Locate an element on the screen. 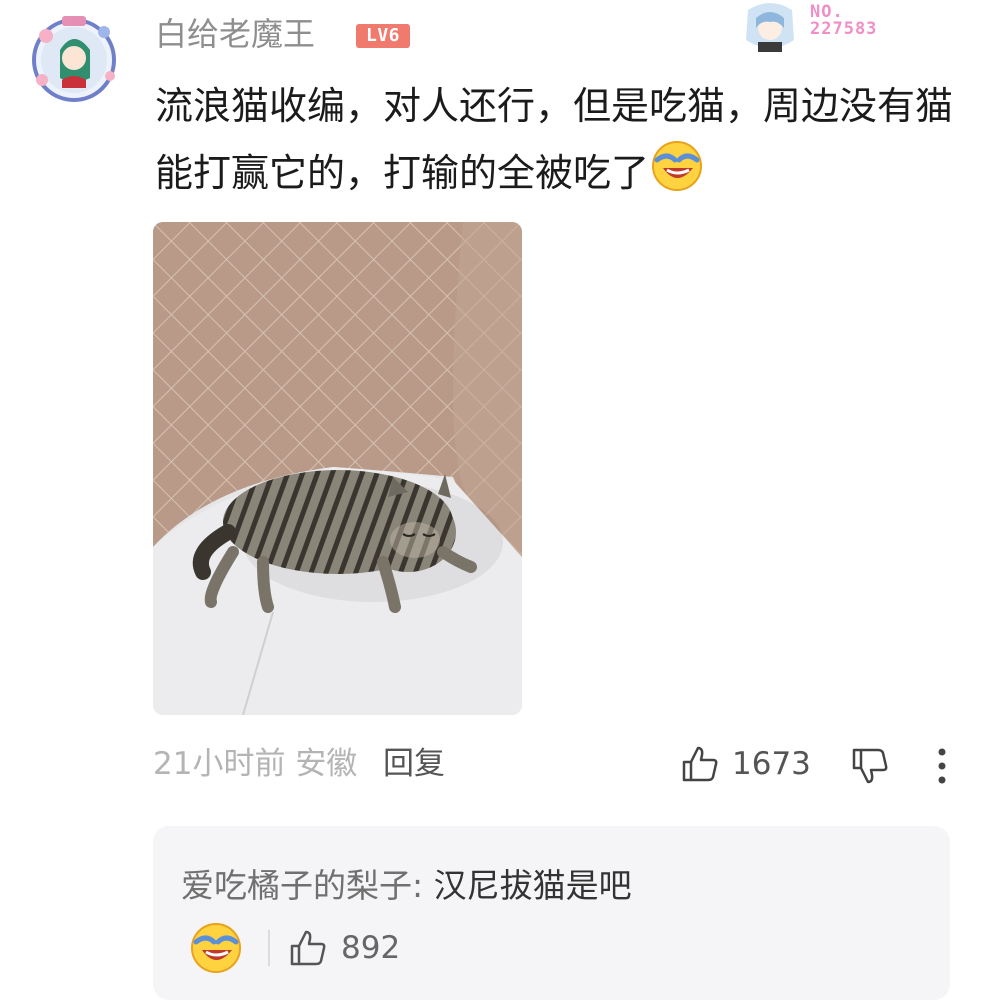 The image size is (984, 1000). comment-meta: 21小时前 安徽 is located at coordinates (255, 764).